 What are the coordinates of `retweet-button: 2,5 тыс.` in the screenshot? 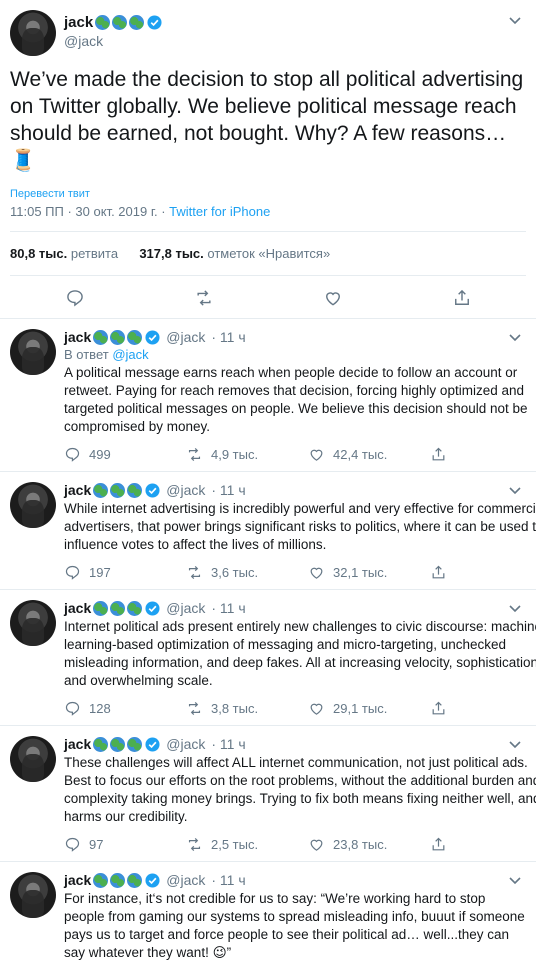 It's located at (247, 844).